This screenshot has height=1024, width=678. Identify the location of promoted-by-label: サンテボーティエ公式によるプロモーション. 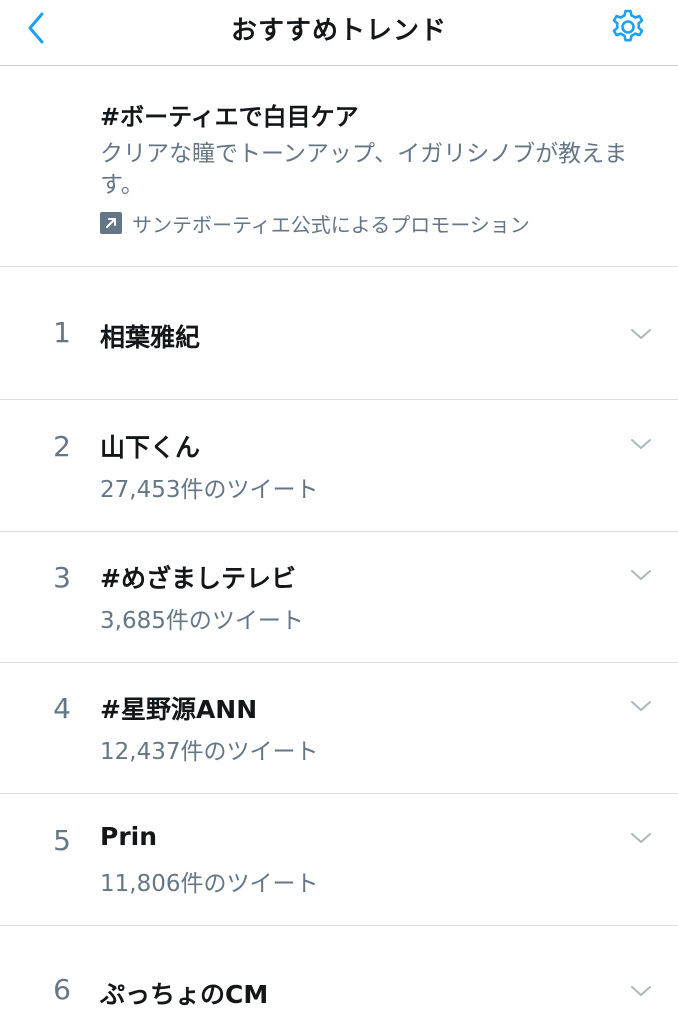
(331, 224).